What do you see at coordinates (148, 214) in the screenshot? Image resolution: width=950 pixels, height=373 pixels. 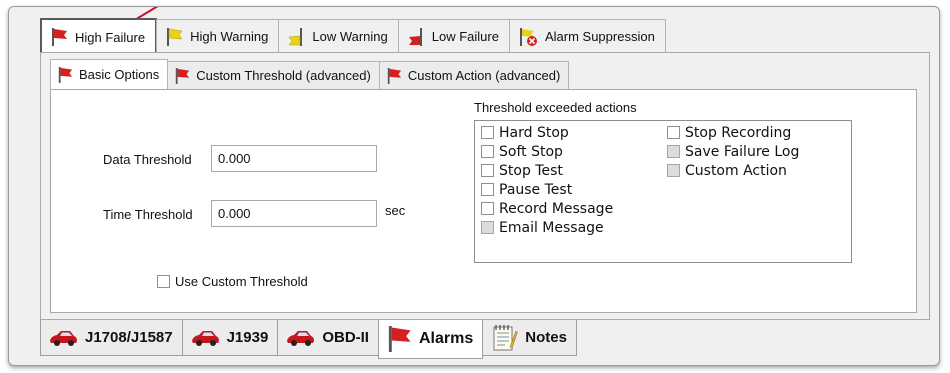 I see `time-threshold-label: Time Threshold` at bounding box center [148, 214].